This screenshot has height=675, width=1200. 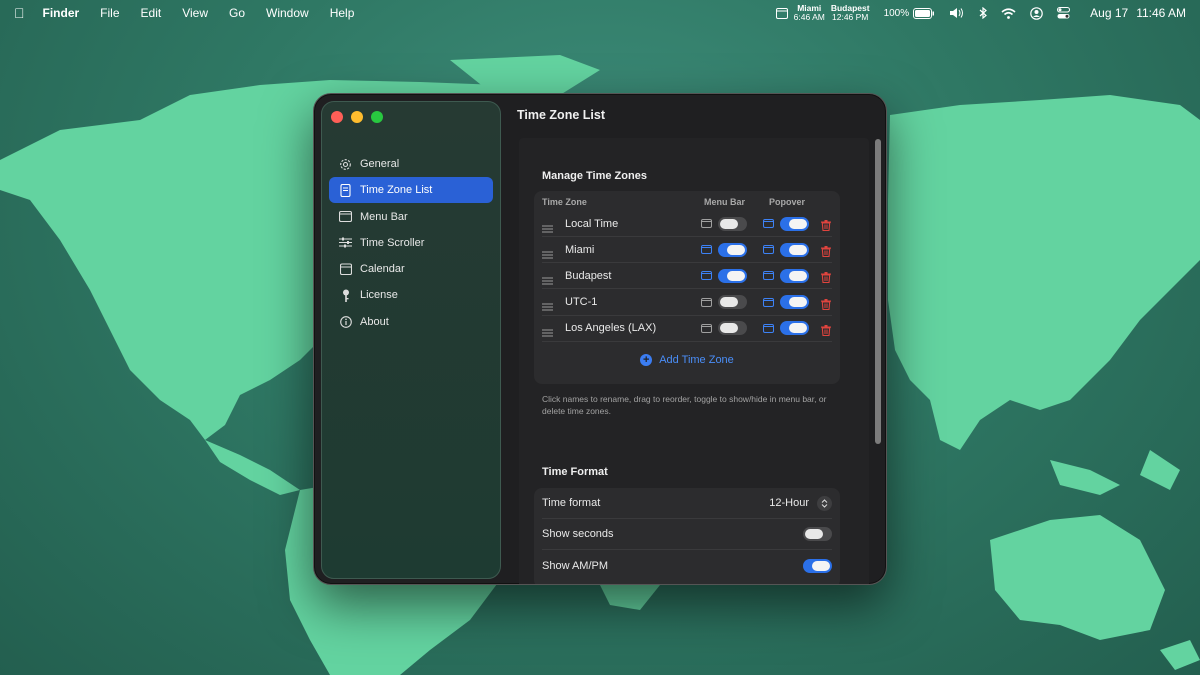 I want to click on time-format-select: 12-Hour, so click(x=800, y=503).